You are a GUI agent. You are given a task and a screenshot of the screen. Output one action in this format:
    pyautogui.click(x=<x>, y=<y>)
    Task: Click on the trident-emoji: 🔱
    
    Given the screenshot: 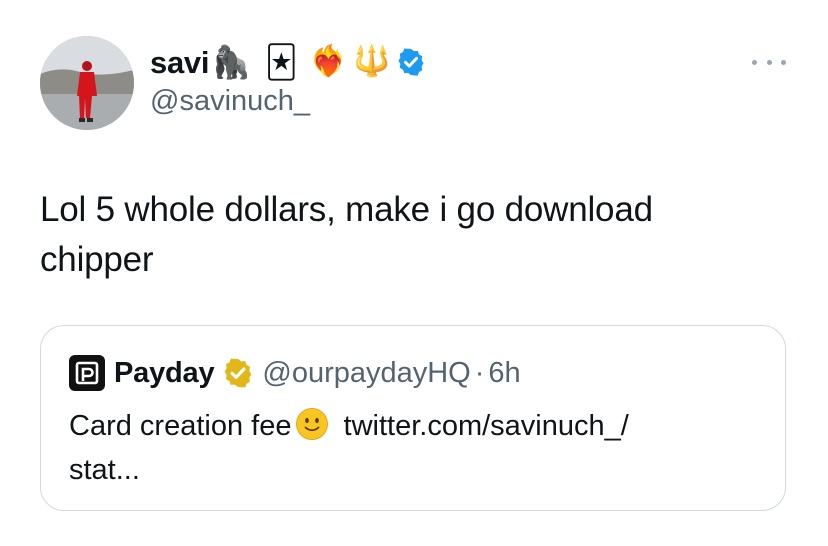 What is the action you would take?
    pyautogui.click(x=372, y=61)
    